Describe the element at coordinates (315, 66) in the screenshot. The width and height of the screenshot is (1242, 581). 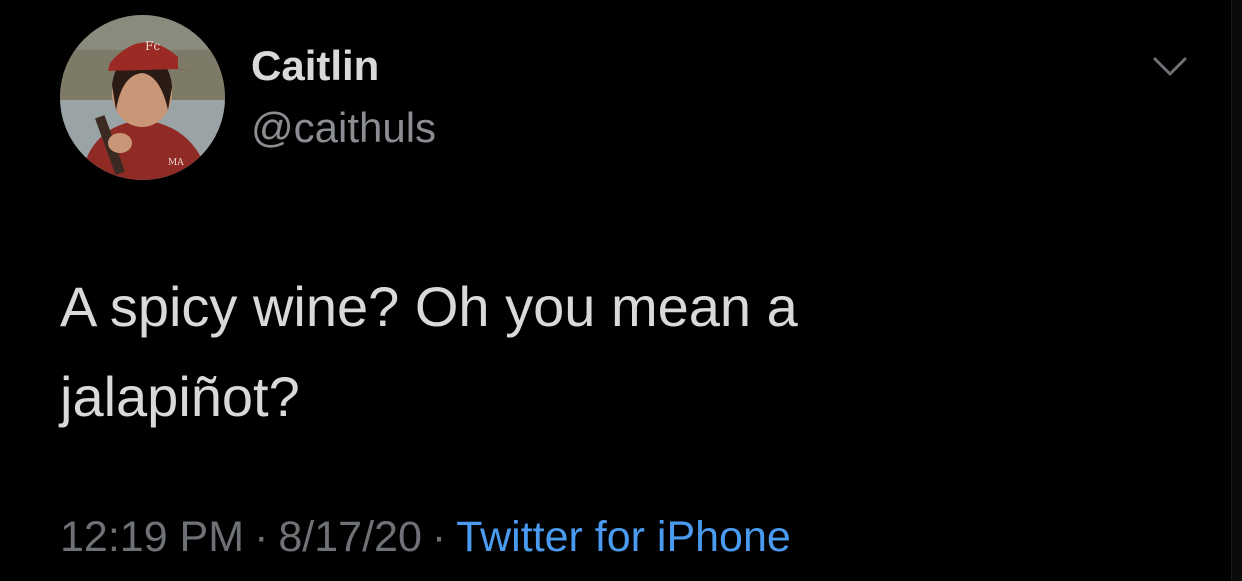
I see `display-name: Caitlin` at that location.